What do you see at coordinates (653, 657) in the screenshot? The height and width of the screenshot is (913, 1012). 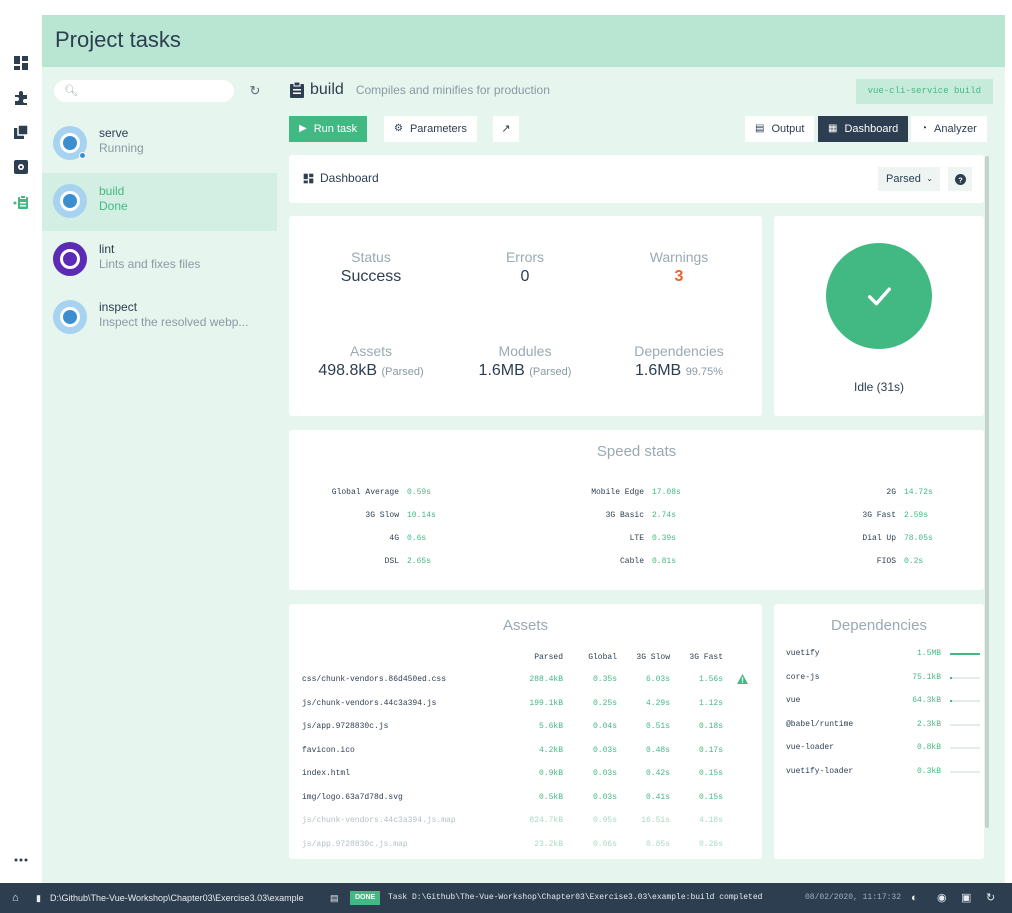 I see `column-header-3g-slow: 3G Slow` at bounding box center [653, 657].